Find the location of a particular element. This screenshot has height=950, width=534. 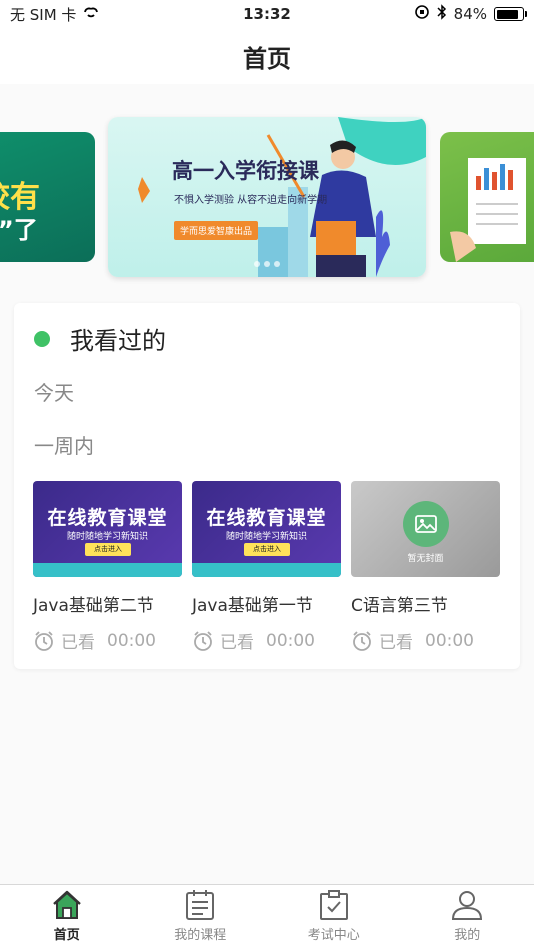

calendar-icon is located at coordinates (200, 905).